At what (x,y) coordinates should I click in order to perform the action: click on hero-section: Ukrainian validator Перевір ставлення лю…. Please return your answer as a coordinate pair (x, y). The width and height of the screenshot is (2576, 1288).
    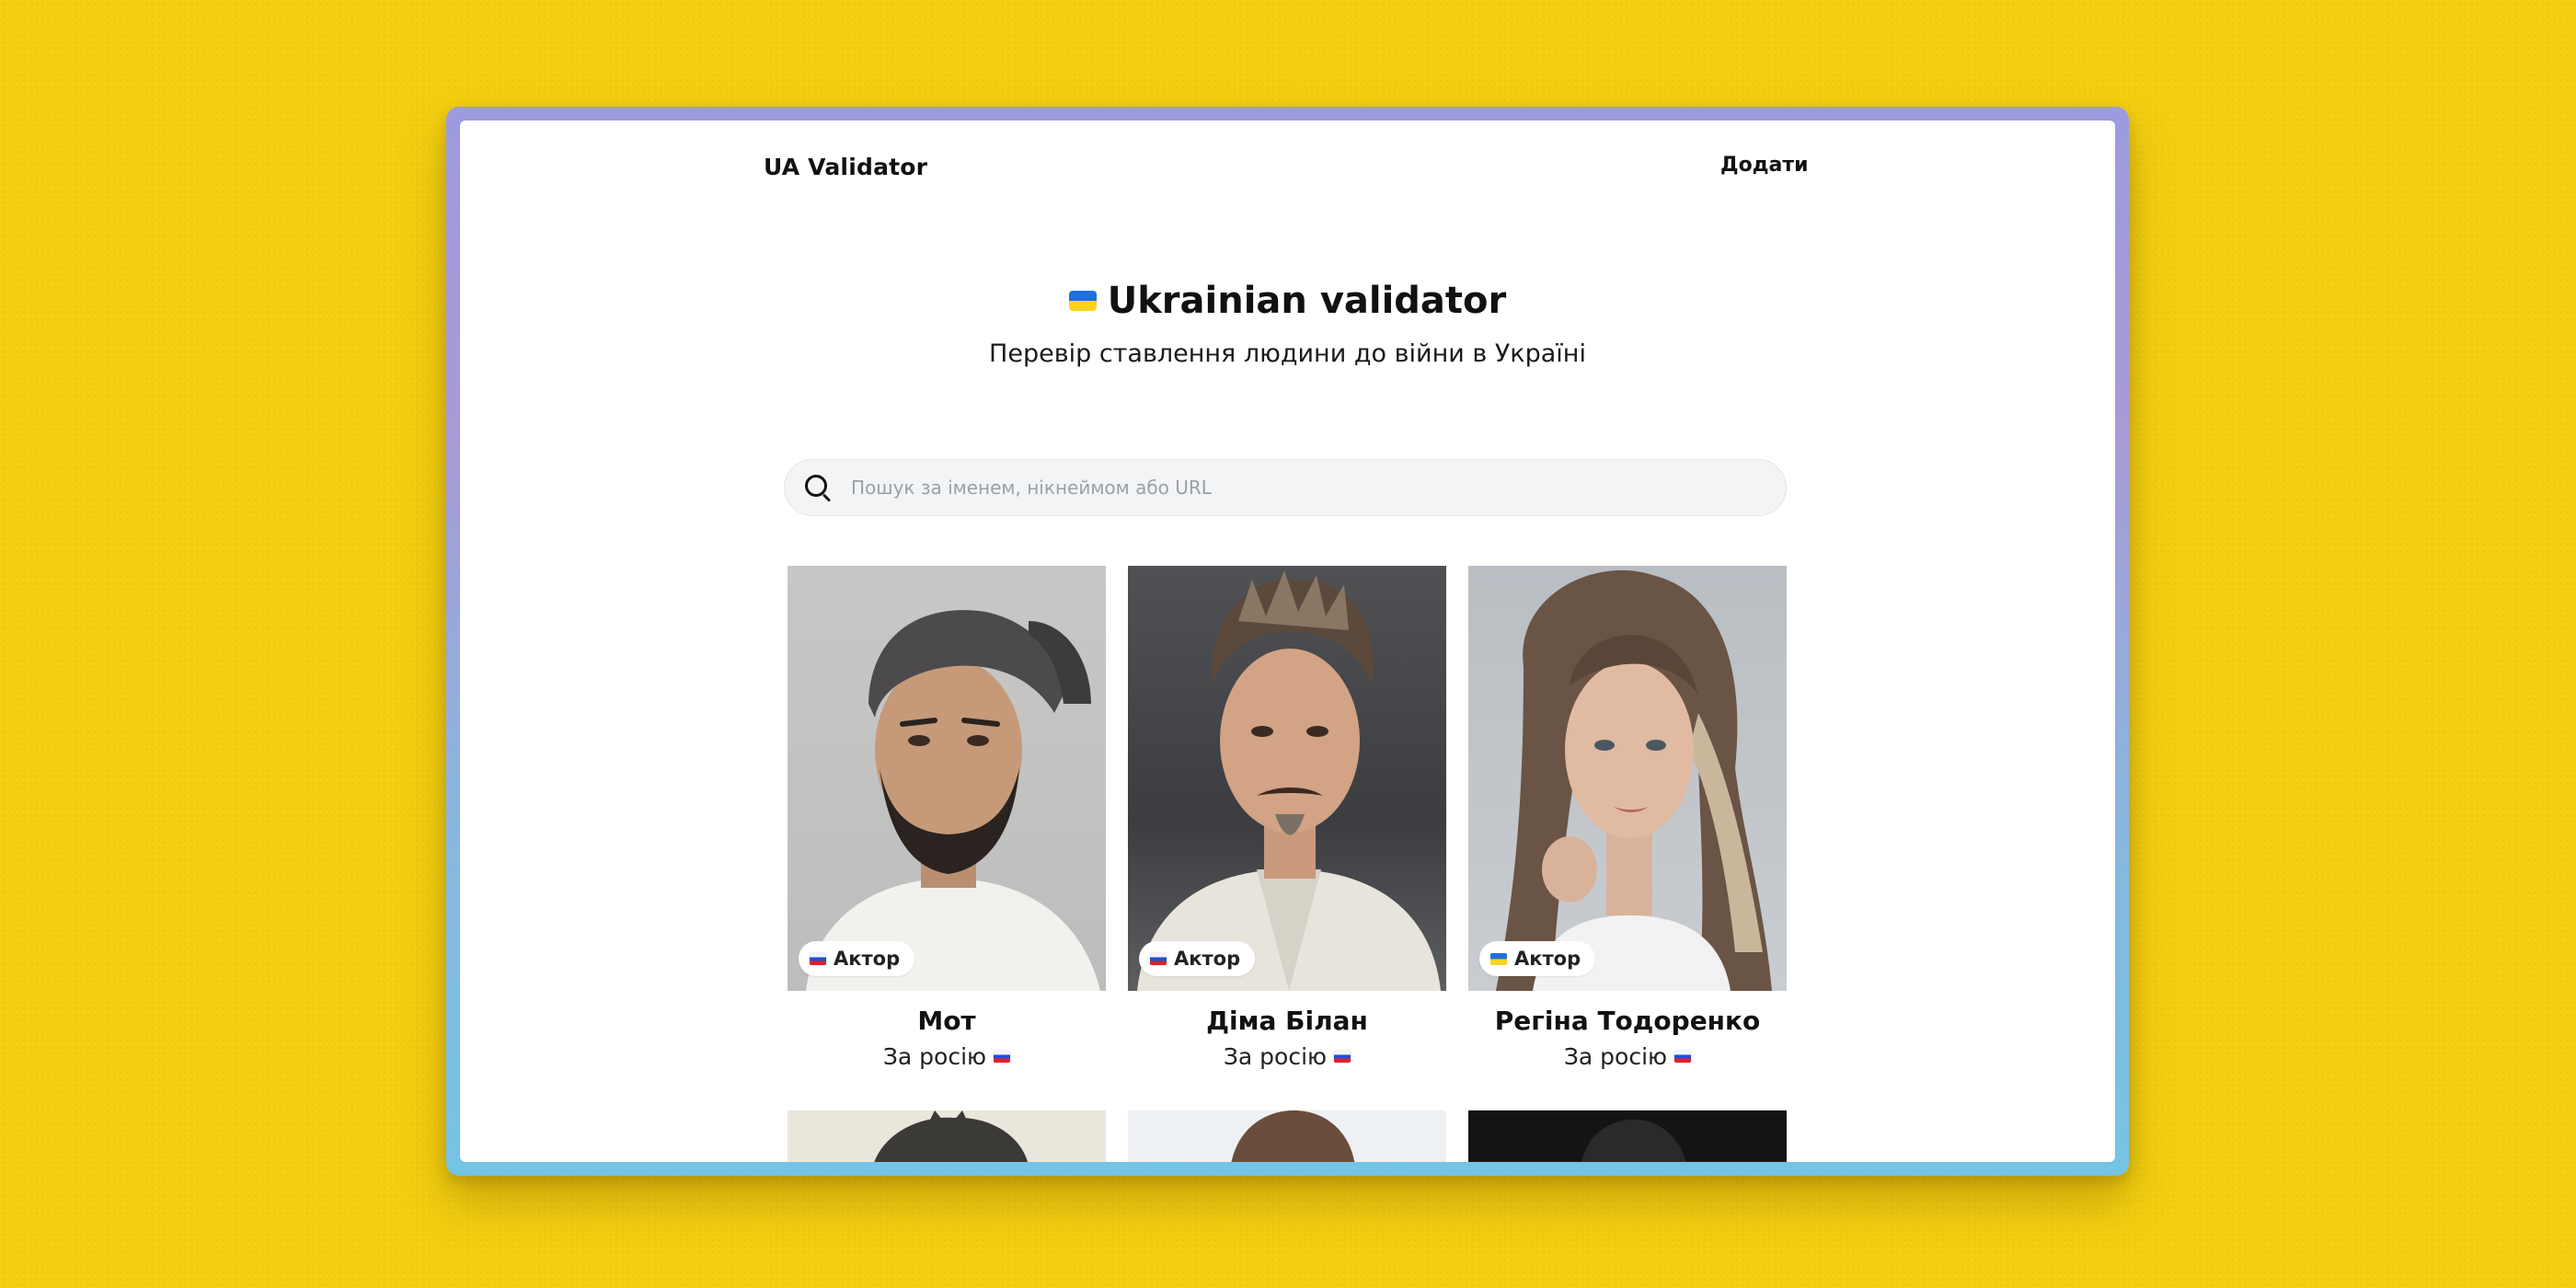
    Looking at the image, I should click on (1287, 325).